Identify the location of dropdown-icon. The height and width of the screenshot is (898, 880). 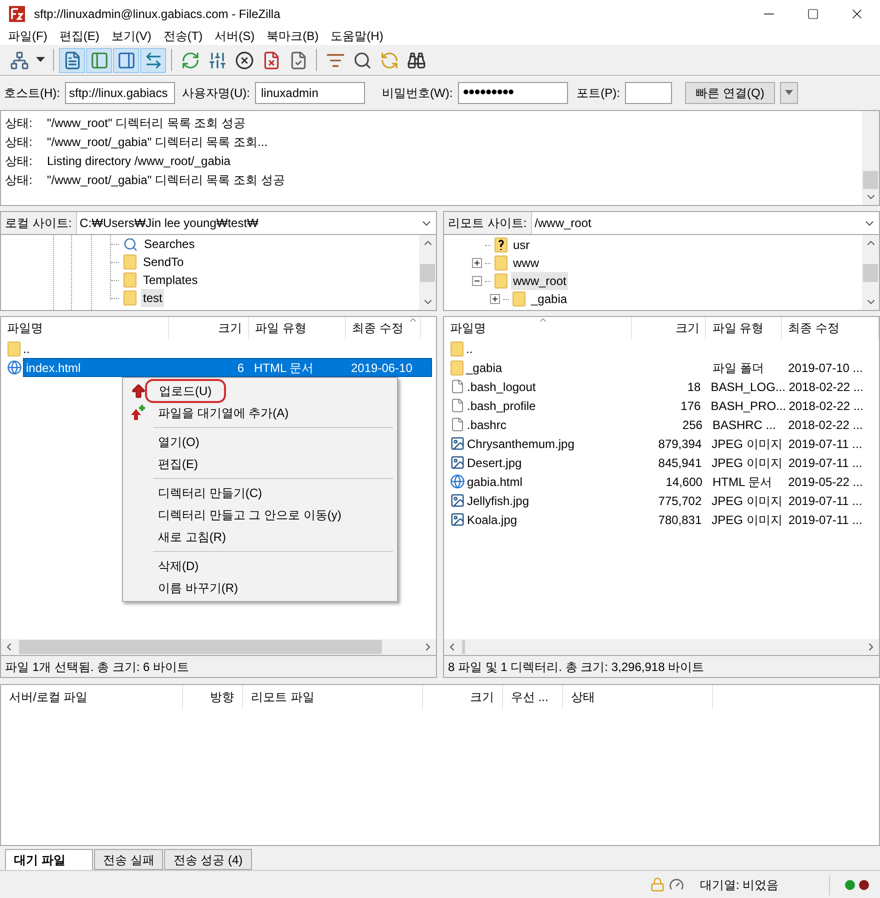
(40, 60).